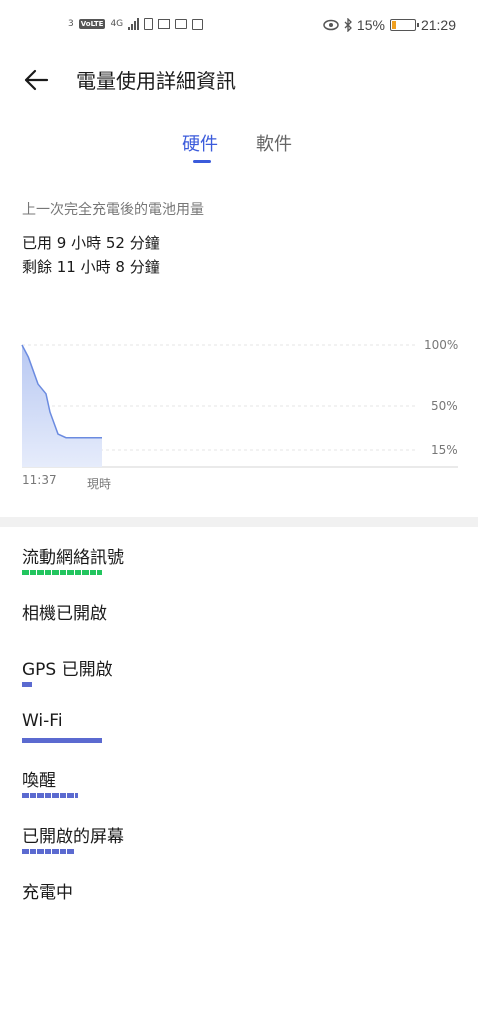  I want to click on clock: 21:29, so click(438, 25).